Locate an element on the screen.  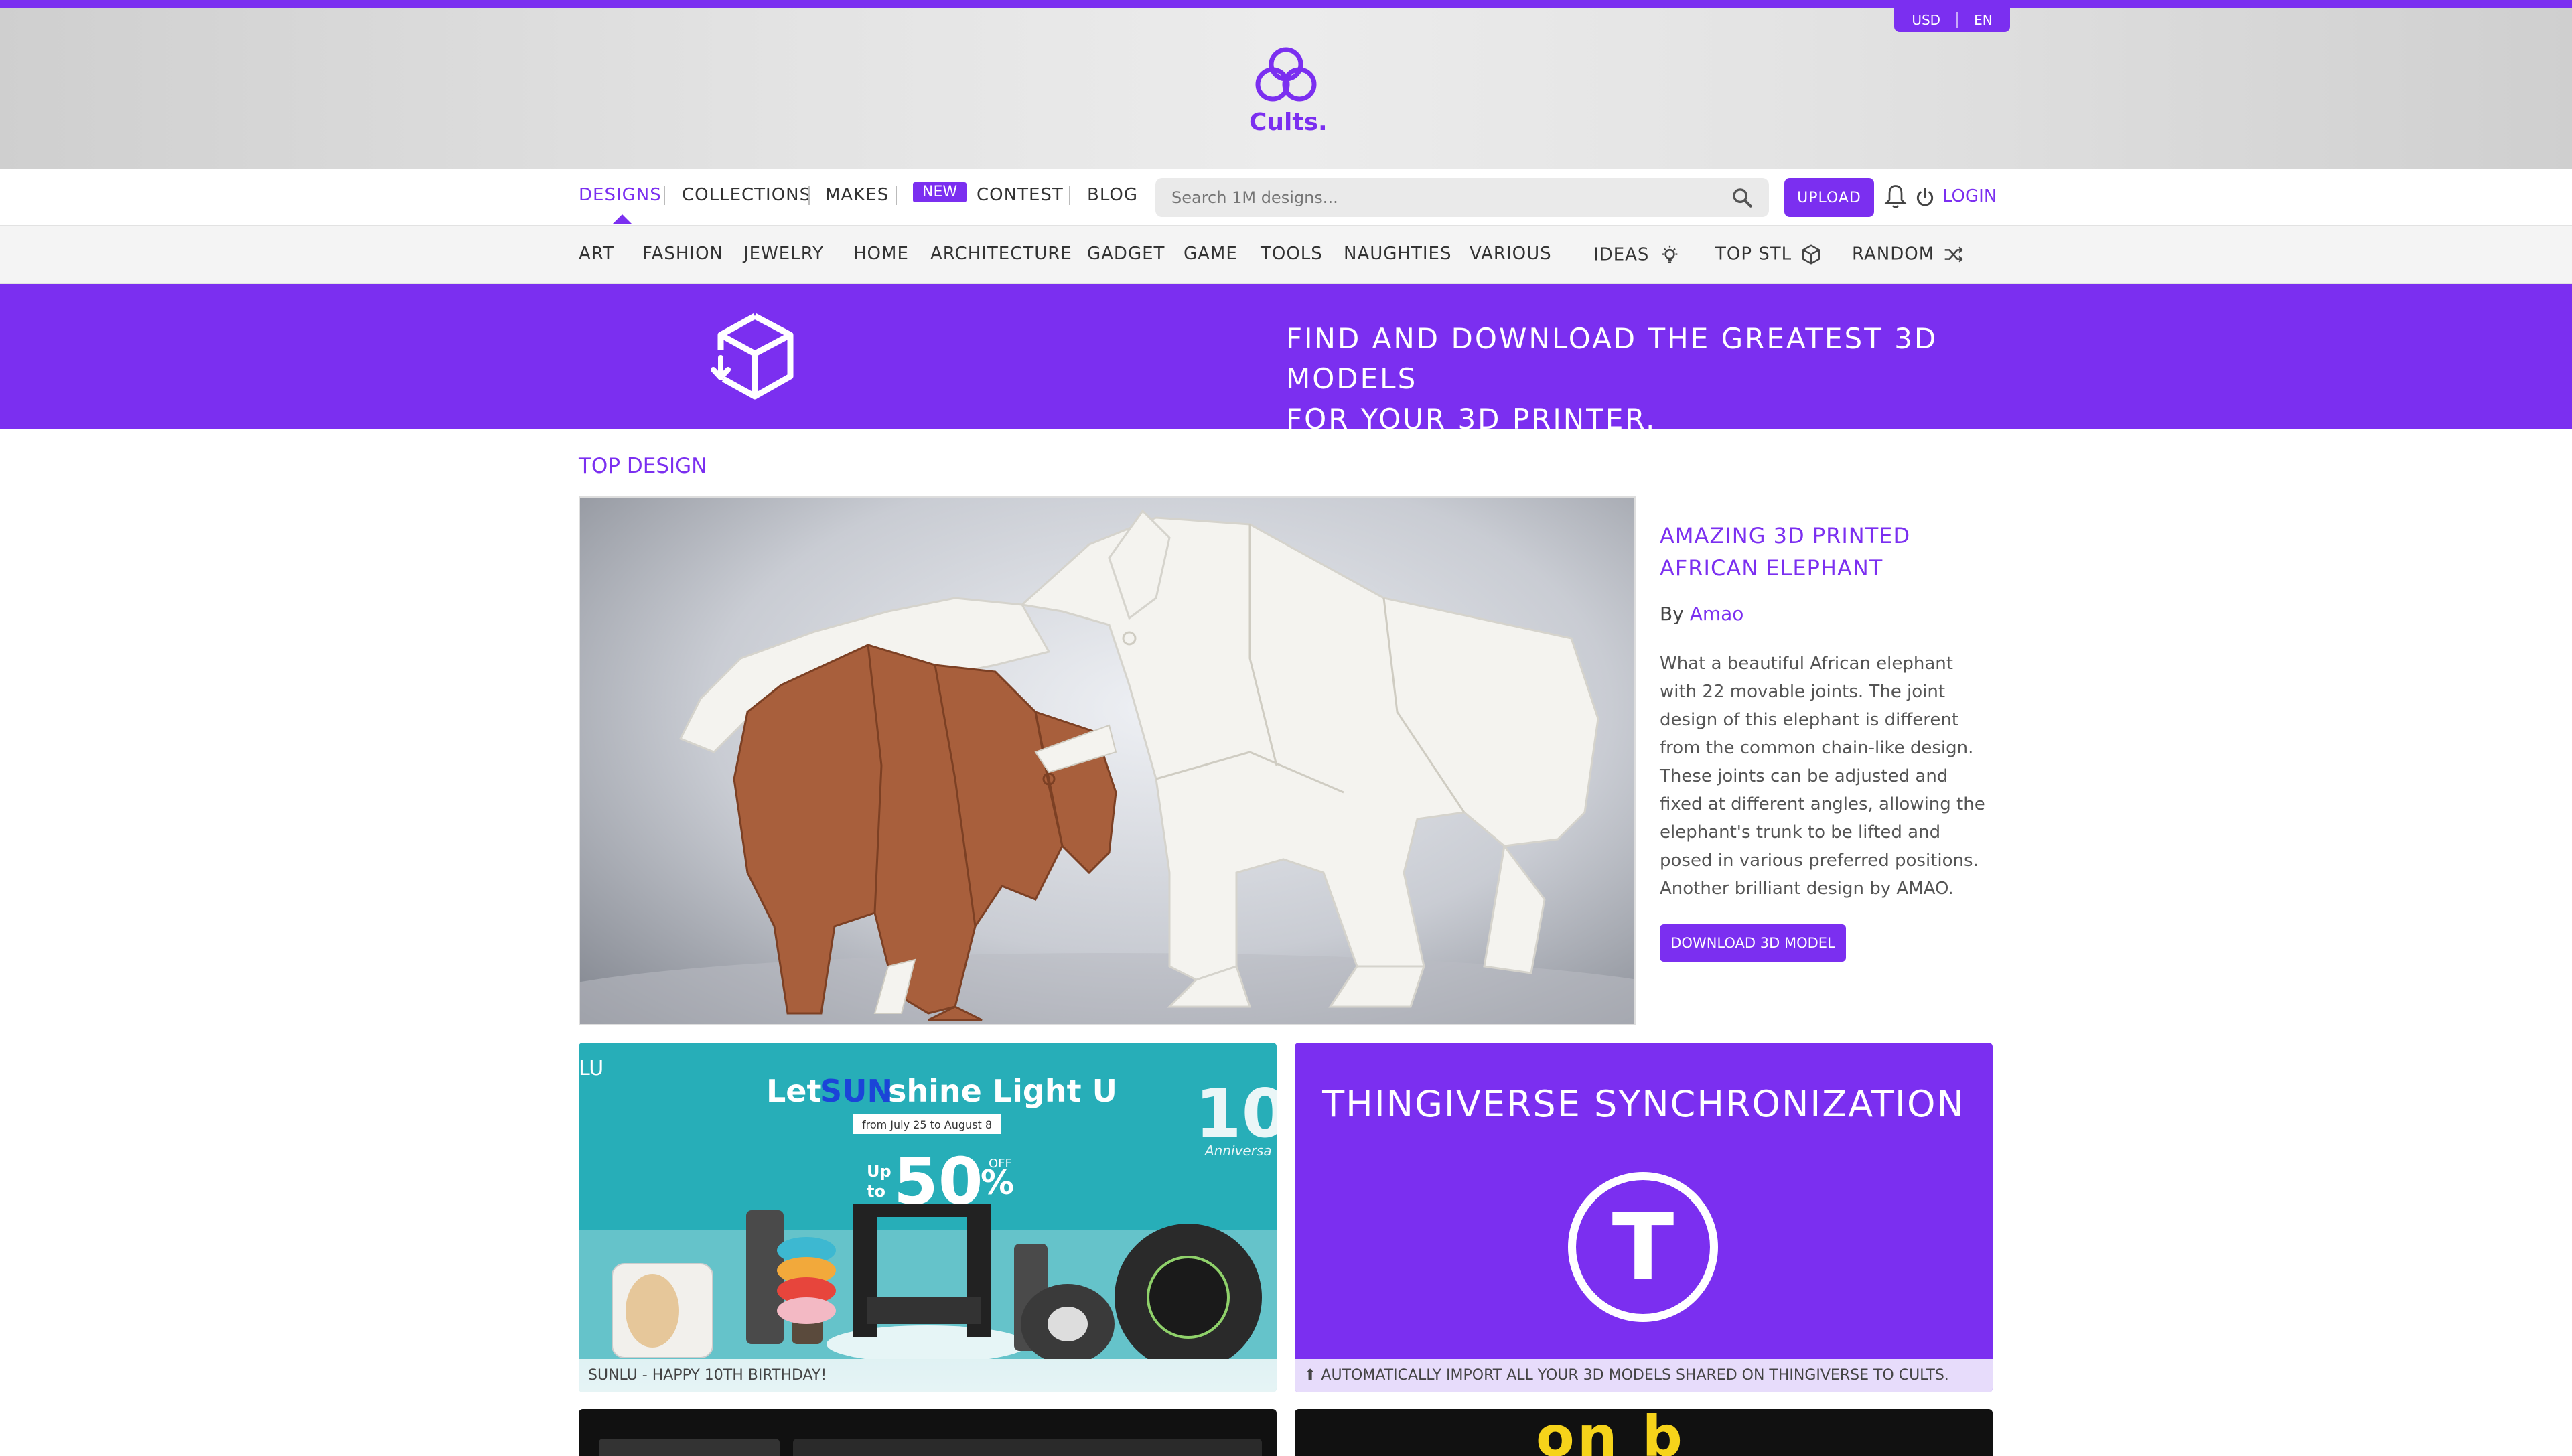
elephant-illustration is located at coordinates (1107, 766).